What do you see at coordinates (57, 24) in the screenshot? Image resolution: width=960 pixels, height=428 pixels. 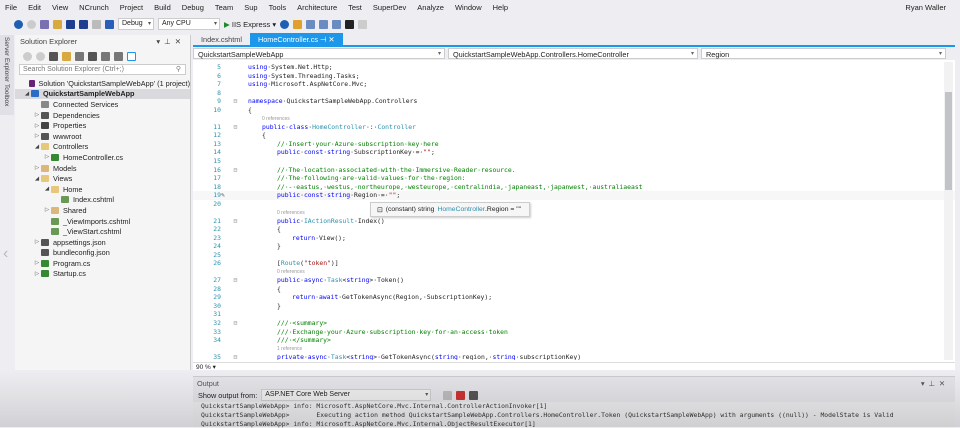 I see `open-icon` at bounding box center [57, 24].